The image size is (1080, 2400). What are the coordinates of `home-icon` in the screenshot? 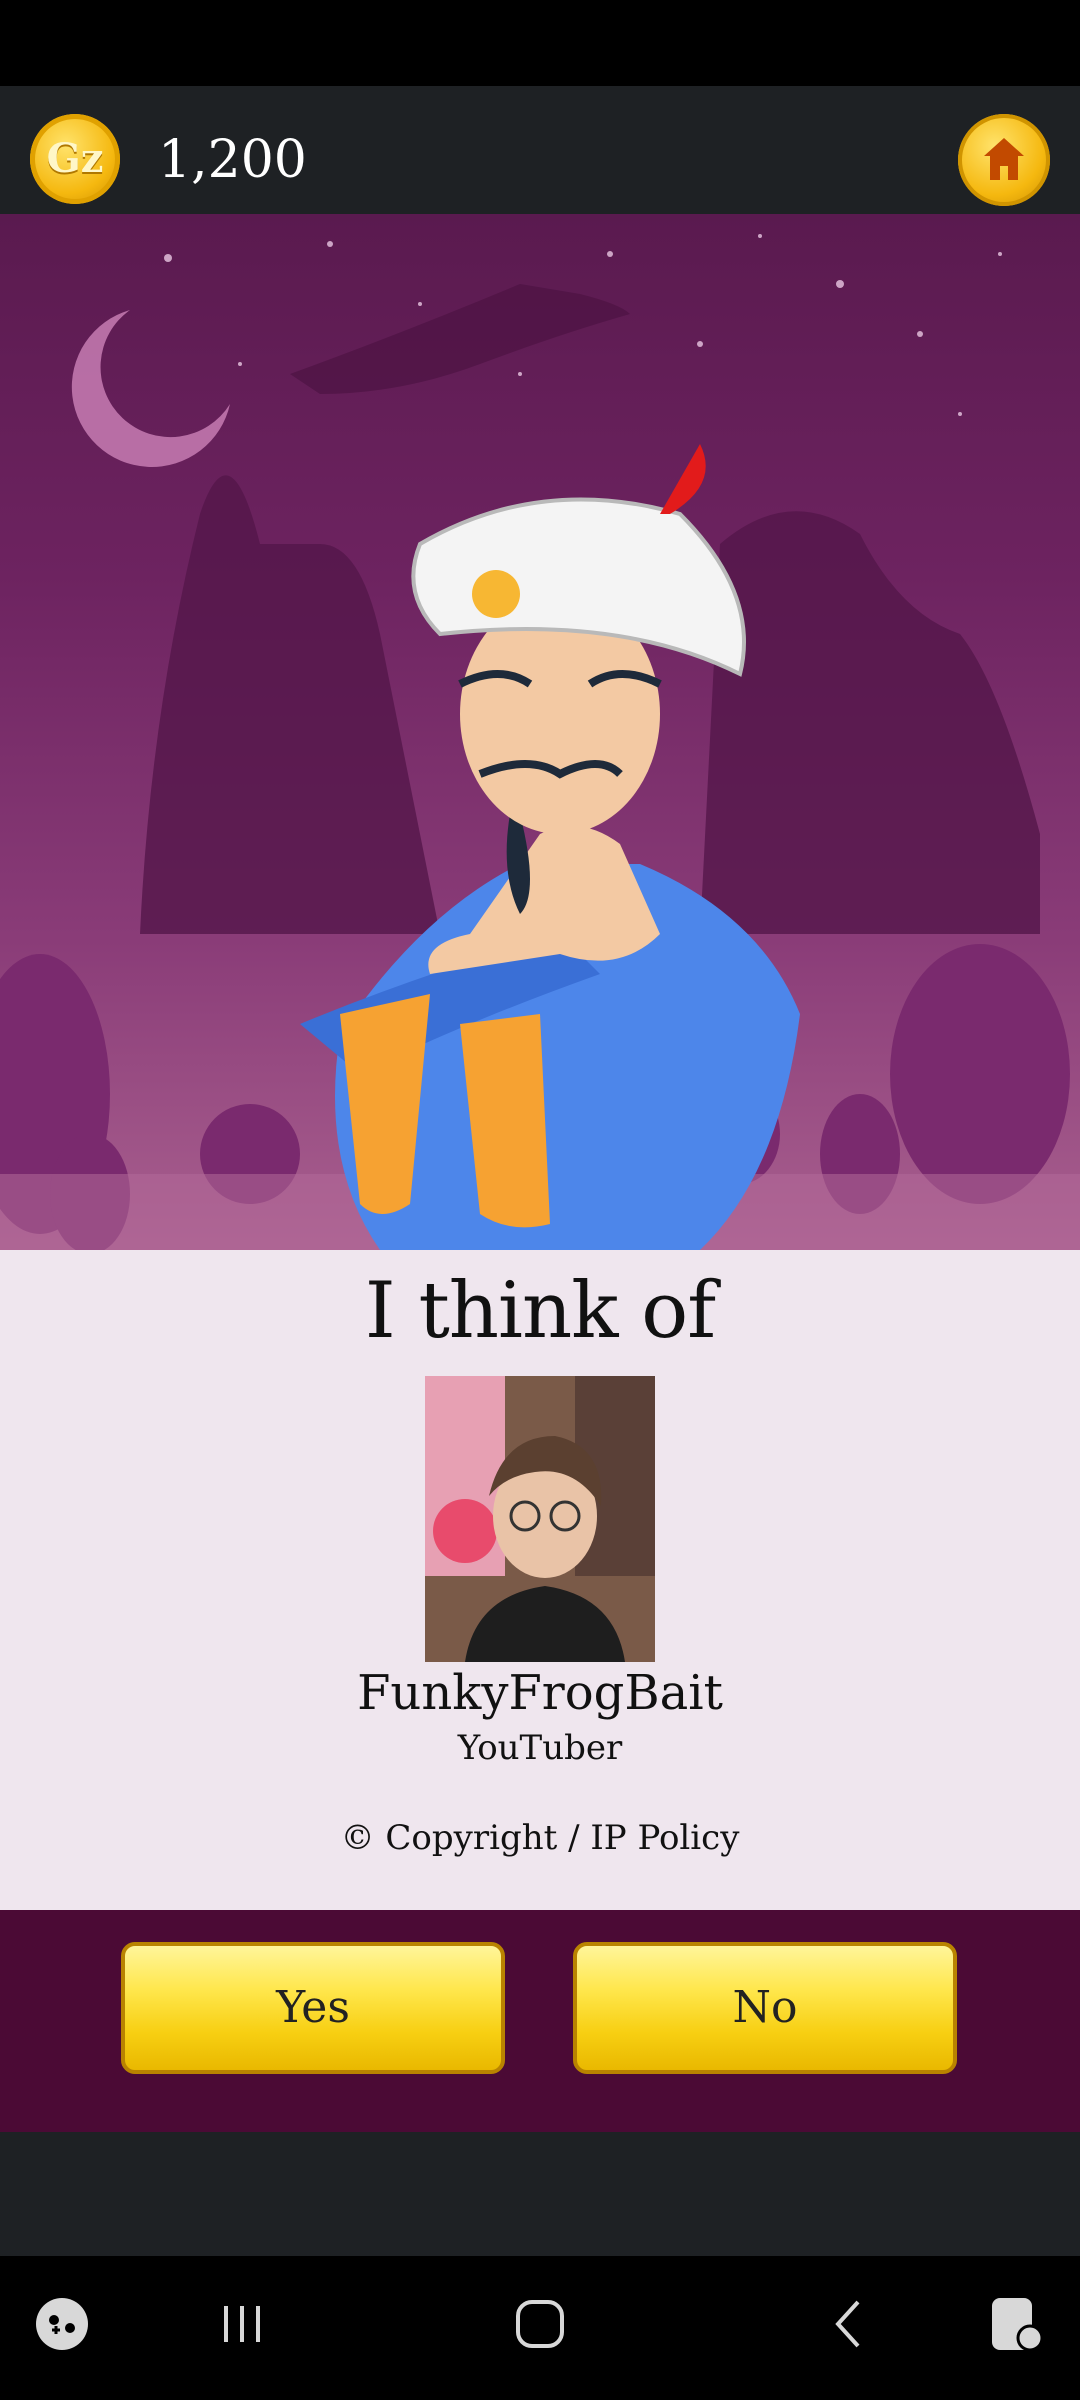 It's located at (1004, 159).